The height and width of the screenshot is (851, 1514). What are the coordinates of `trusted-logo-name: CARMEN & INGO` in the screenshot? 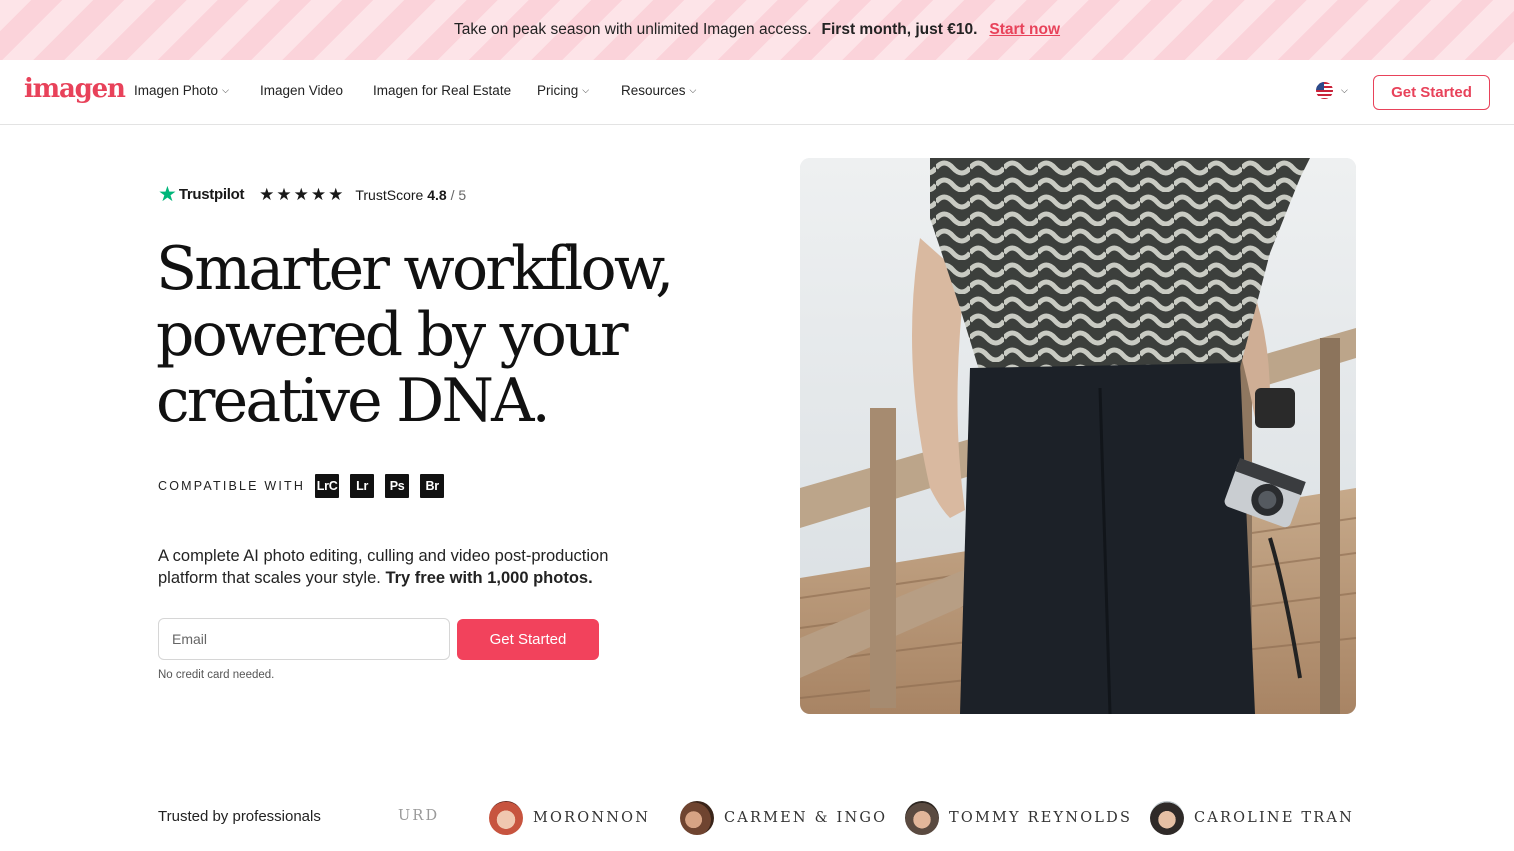 It's located at (806, 818).